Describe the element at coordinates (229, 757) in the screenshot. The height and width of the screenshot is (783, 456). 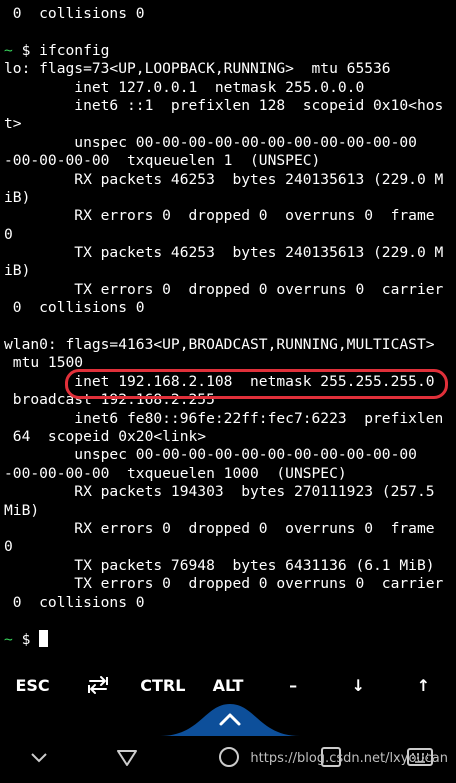
I see `home-circle-icon` at that location.